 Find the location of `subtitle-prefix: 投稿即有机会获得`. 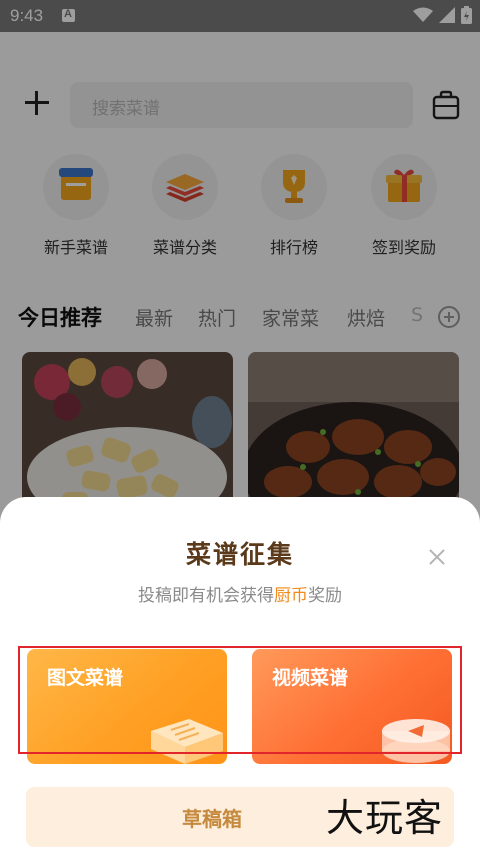

subtitle-prefix: 投稿即有机会获得 is located at coordinates (206, 596).